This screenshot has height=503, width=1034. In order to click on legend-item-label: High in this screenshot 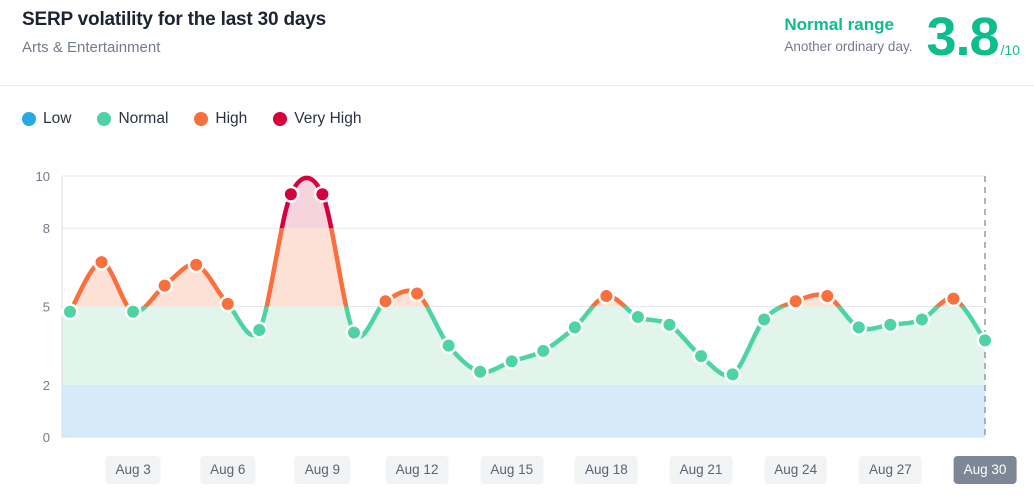, I will do `click(231, 118)`.